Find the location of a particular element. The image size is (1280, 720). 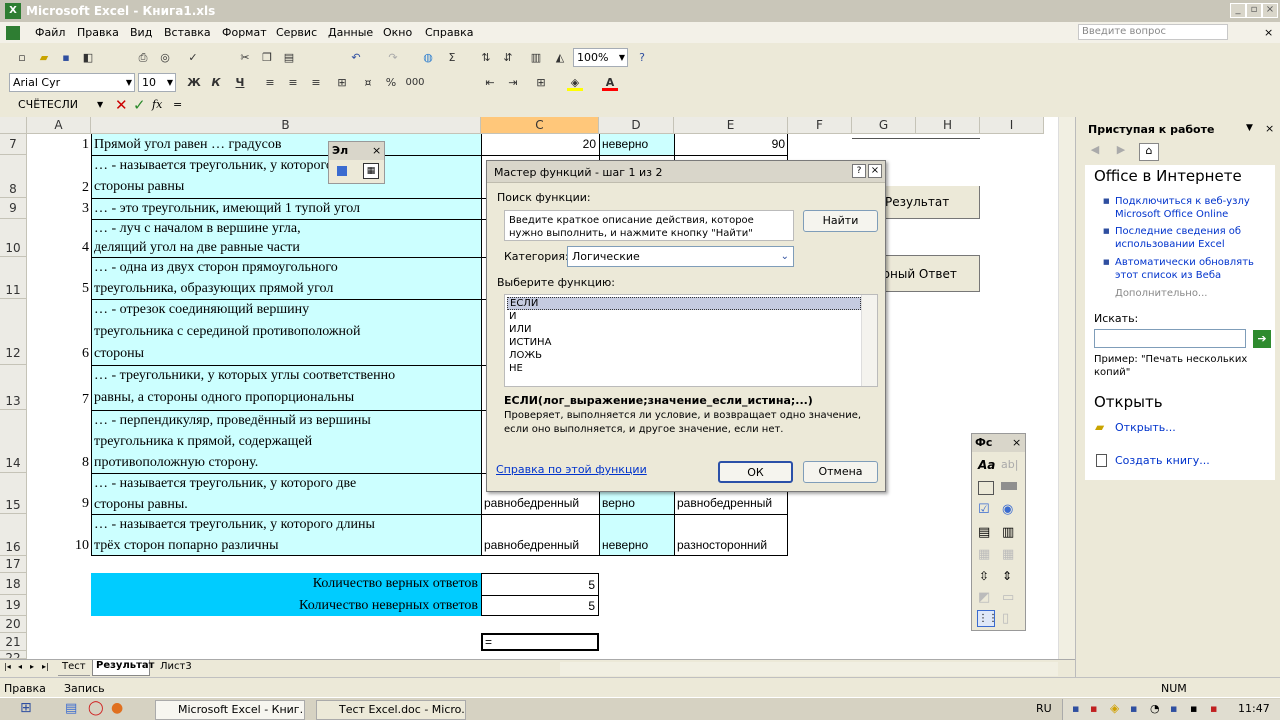

row-header: 20 is located at coordinates (13, 624).